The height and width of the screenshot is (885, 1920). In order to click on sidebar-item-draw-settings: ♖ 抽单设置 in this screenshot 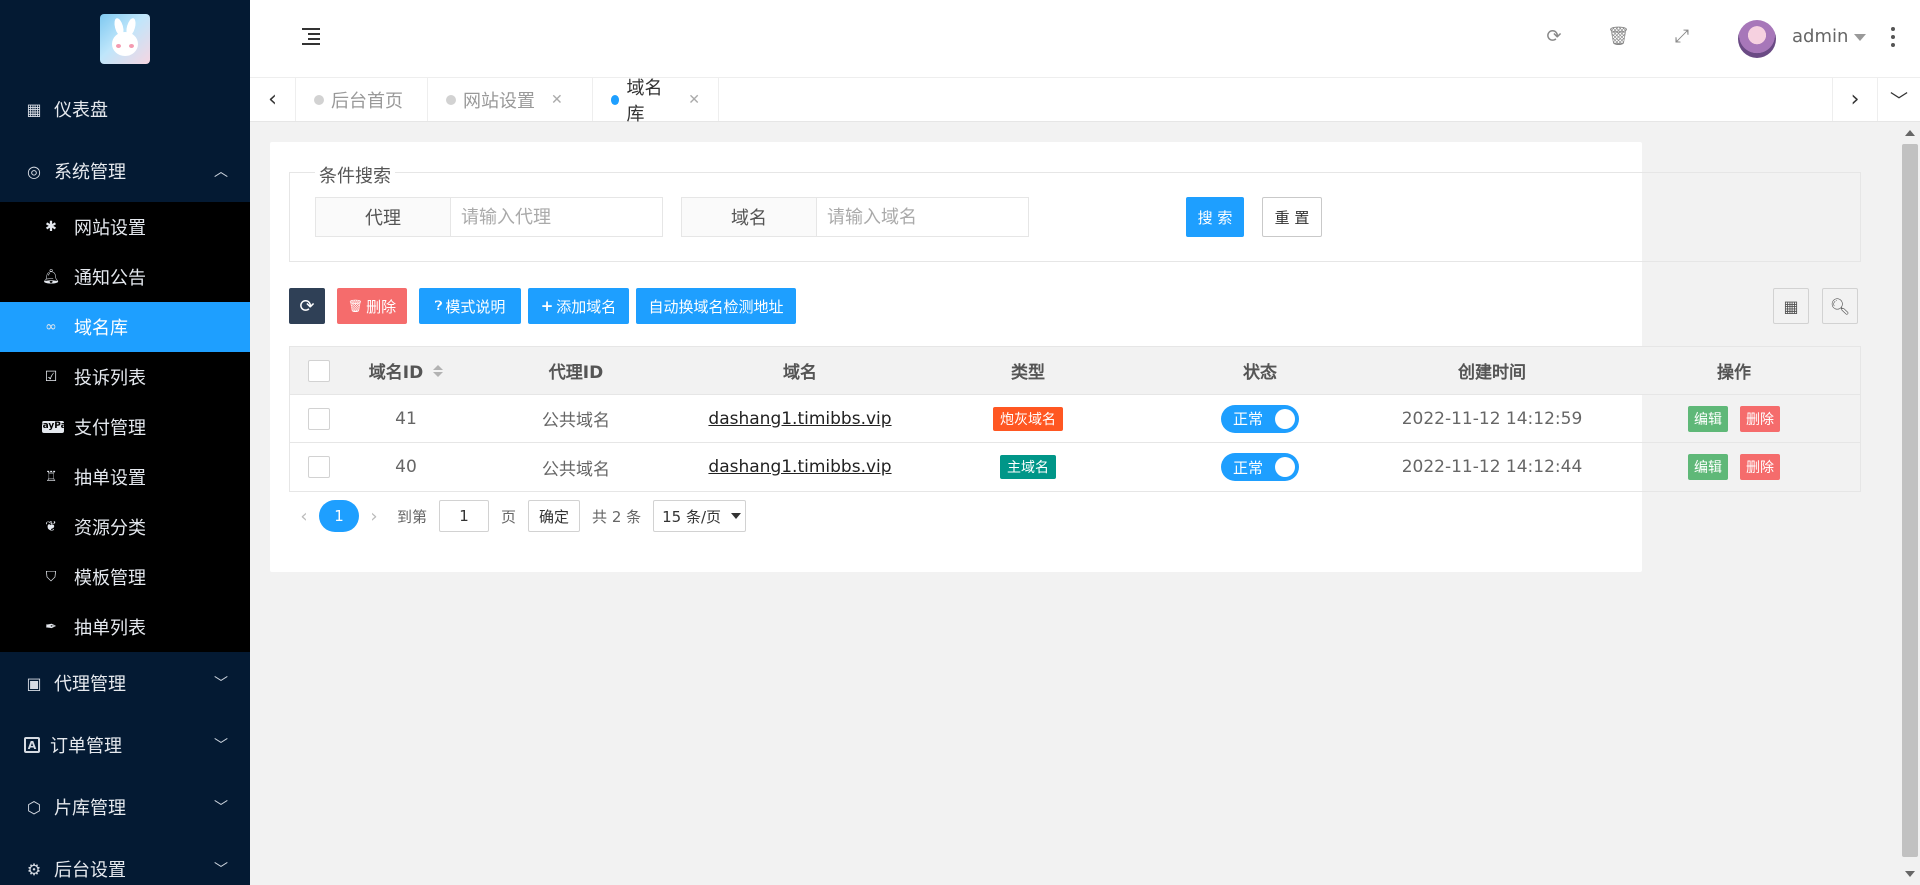, I will do `click(125, 477)`.